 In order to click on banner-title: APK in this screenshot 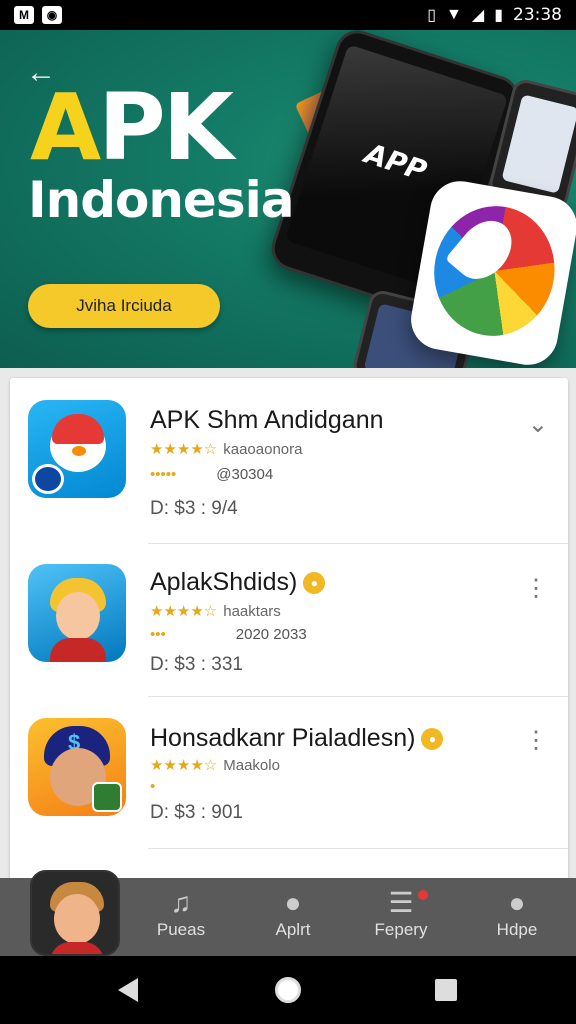, I will do `click(132, 127)`.